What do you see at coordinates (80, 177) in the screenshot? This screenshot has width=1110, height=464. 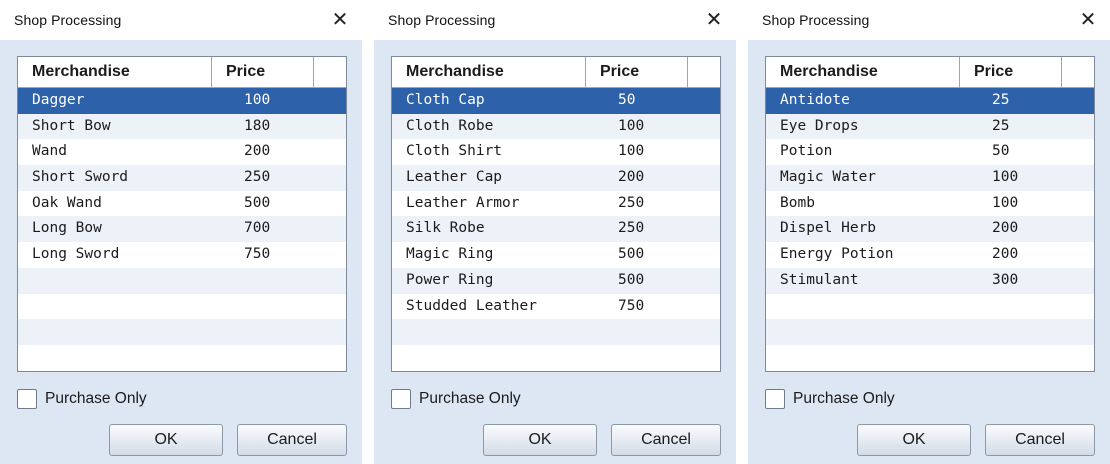 I see `item-name: Short Sword` at bounding box center [80, 177].